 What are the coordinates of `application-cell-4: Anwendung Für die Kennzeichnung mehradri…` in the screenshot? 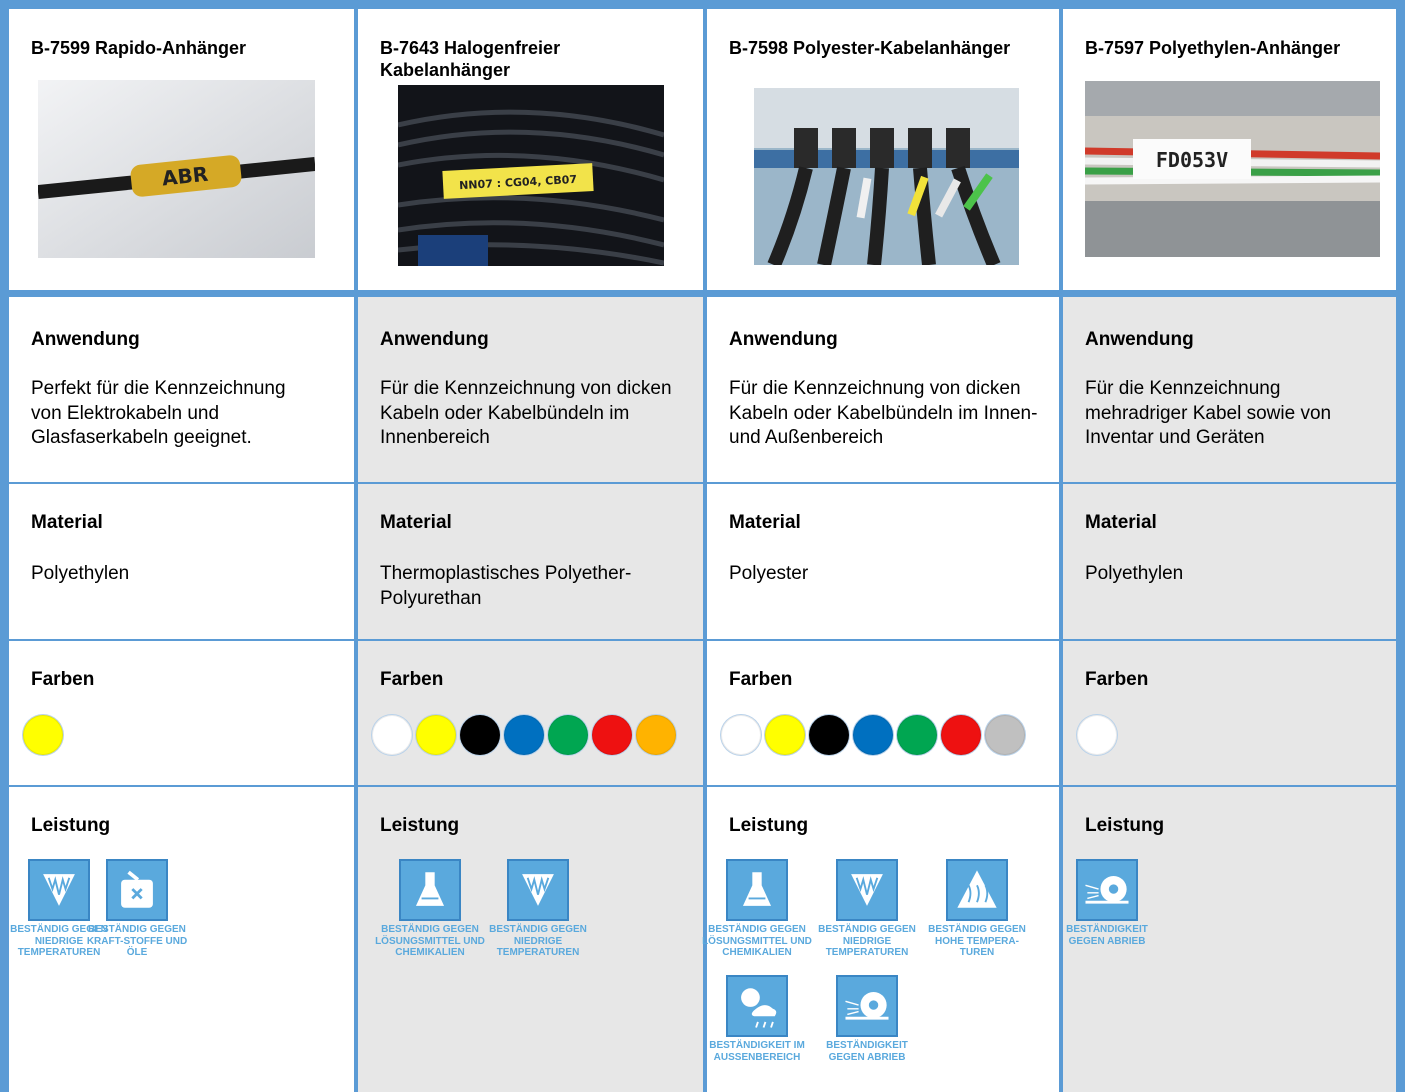 It's located at (1229, 389).